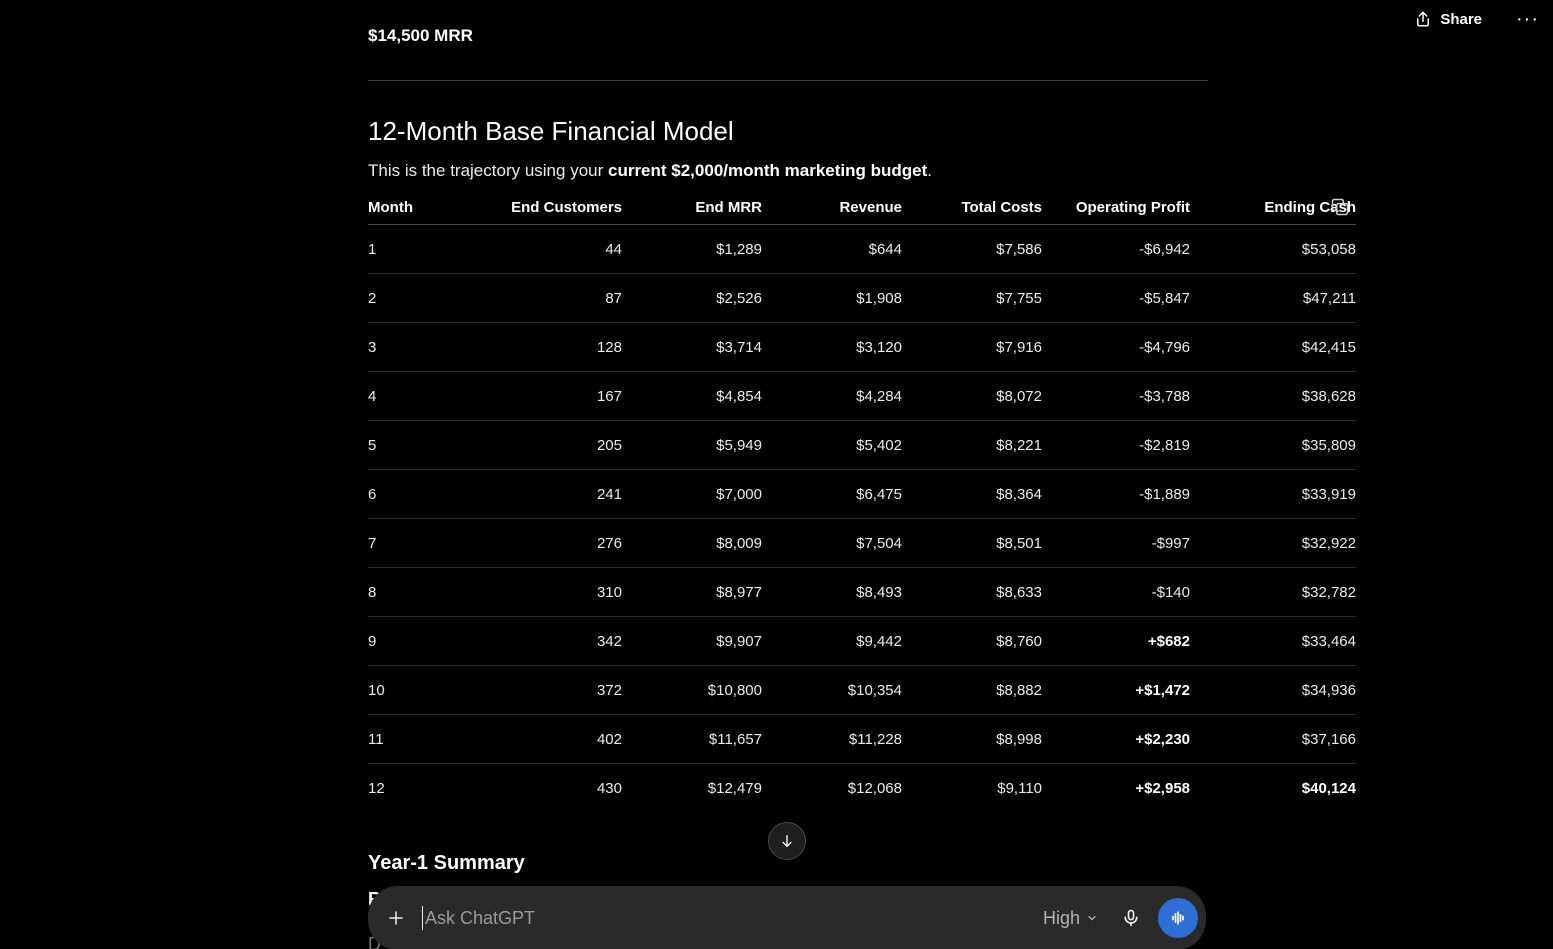 The height and width of the screenshot is (949, 1553). What do you see at coordinates (1273, 641) in the screenshot?
I see `cell-ending-cash: $33,464` at bounding box center [1273, 641].